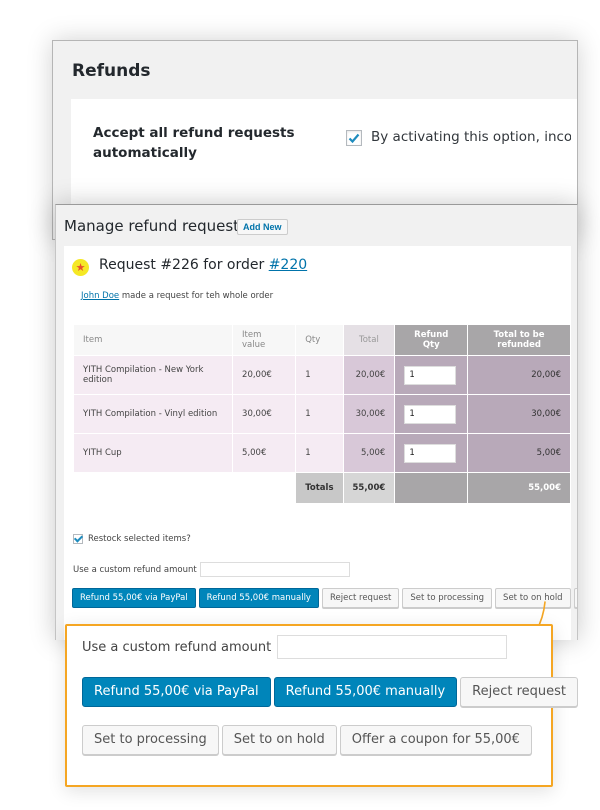 The image size is (600, 810). What do you see at coordinates (153, 375) in the screenshot?
I see `item-name: YITH Compilation - New York edition` at bounding box center [153, 375].